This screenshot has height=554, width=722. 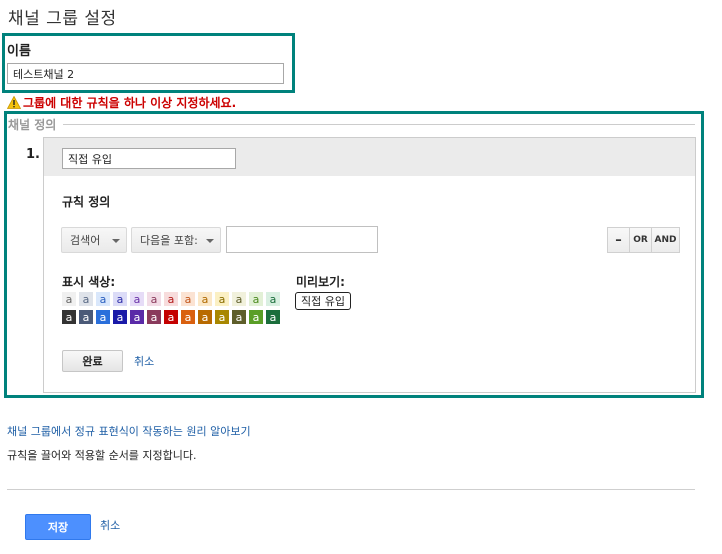 I want to click on rule-number: 1., so click(x=33, y=154).